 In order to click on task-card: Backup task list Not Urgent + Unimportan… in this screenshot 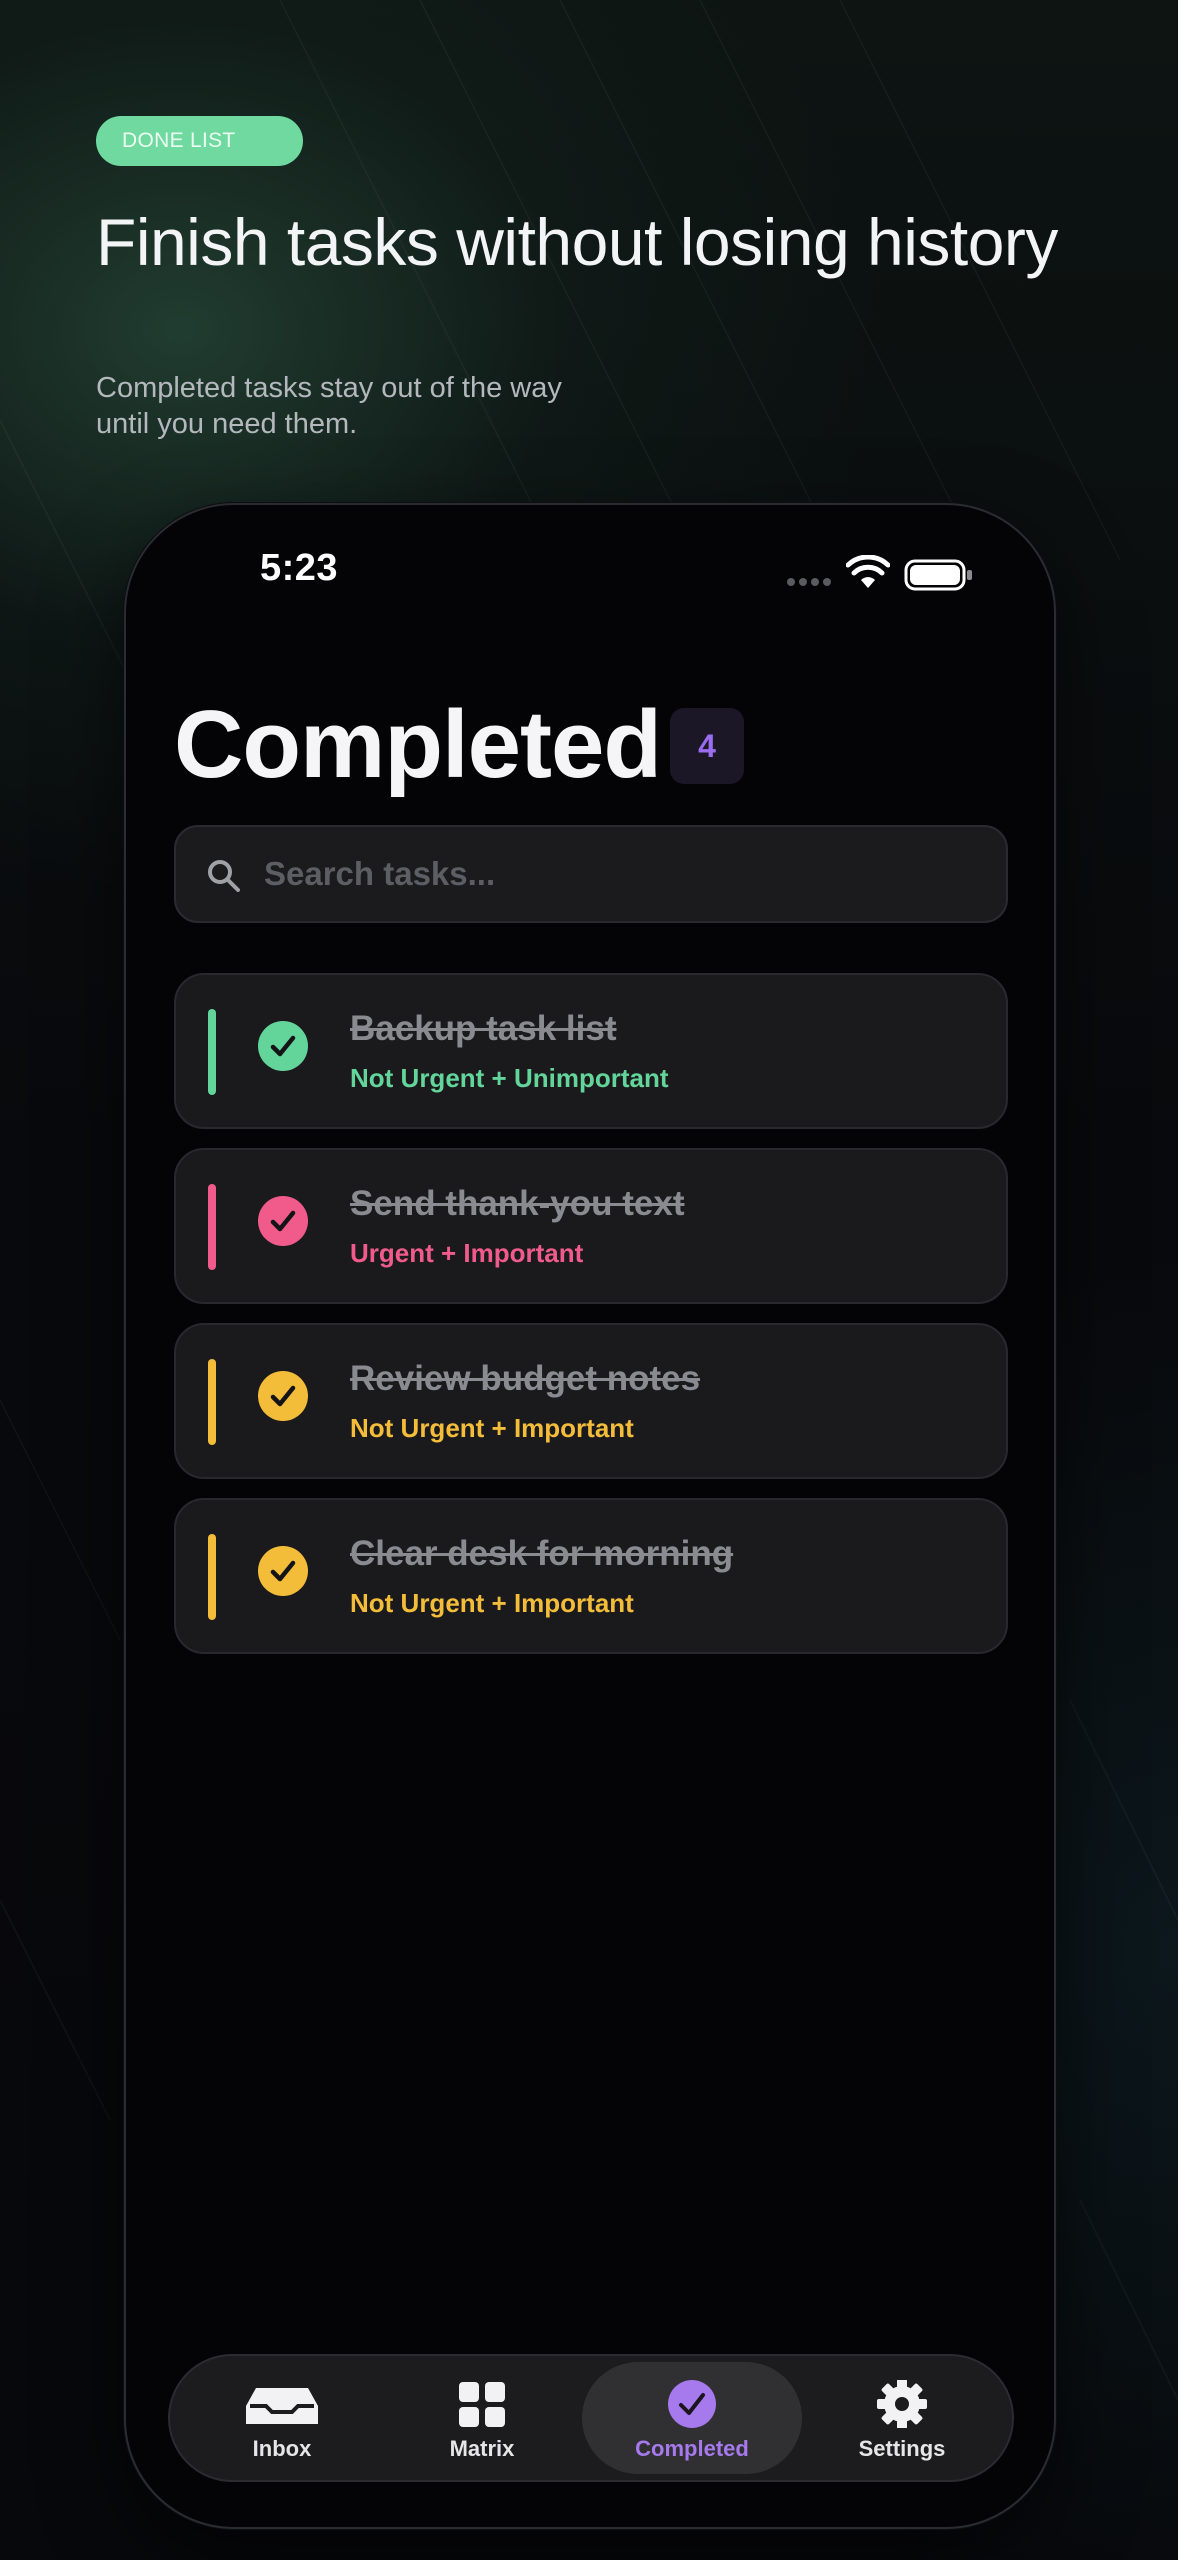, I will do `click(591, 1051)`.